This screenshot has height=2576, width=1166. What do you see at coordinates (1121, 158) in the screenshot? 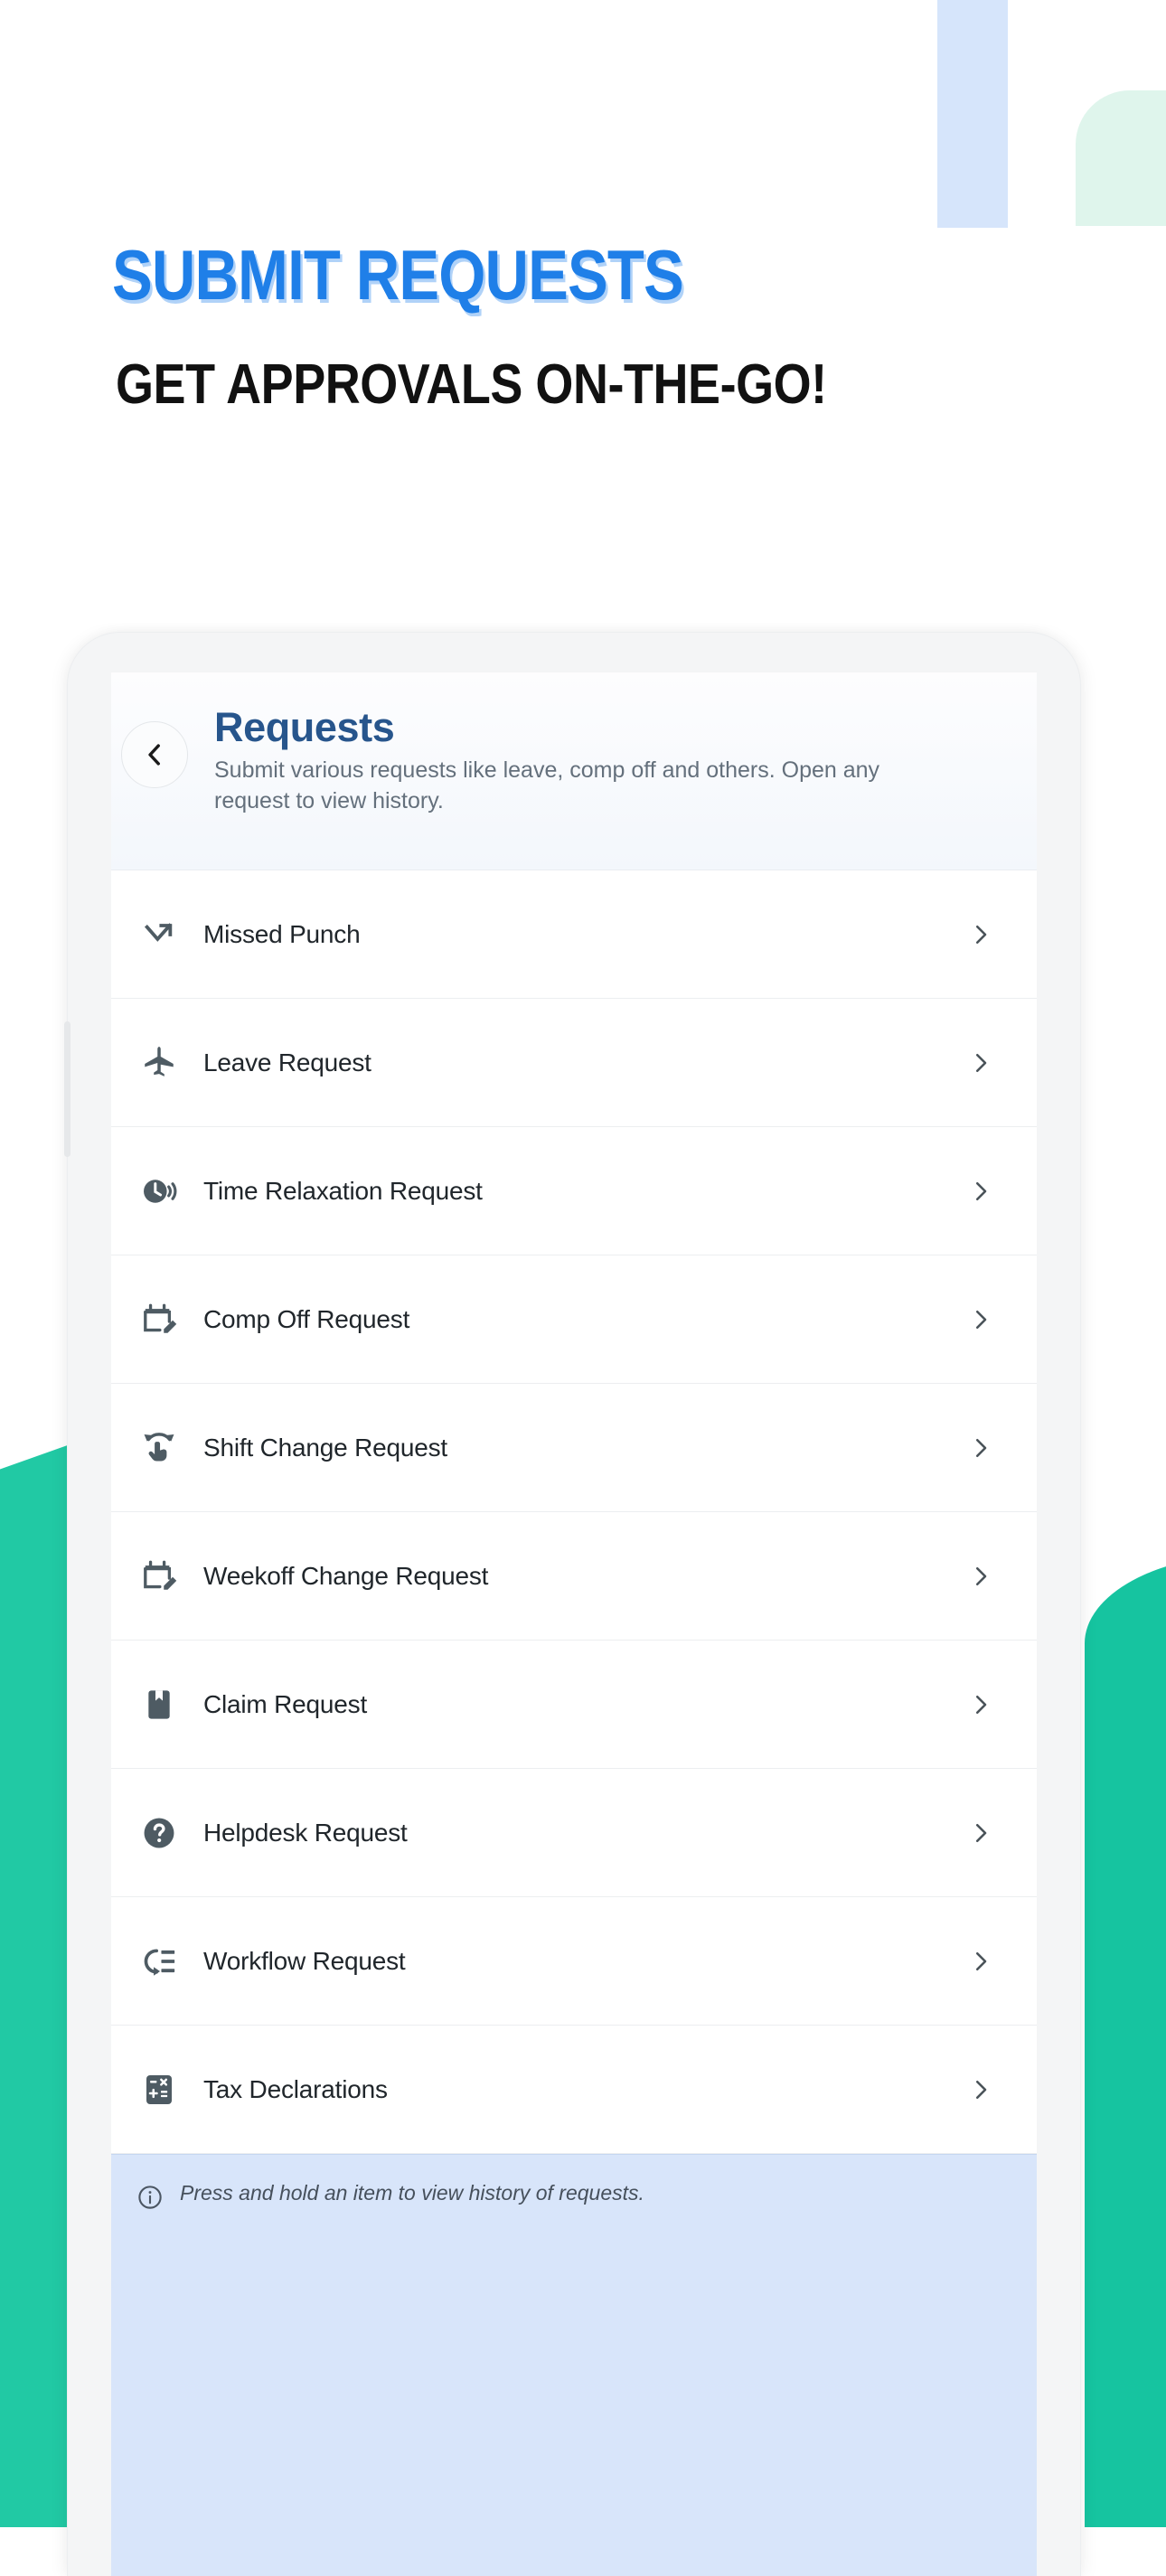
I see `mint-corner-shape` at bounding box center [1121, 158].